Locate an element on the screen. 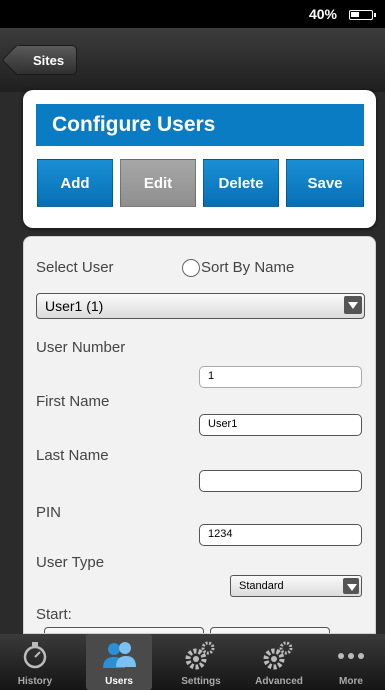 This screenshot has height=690, width=385. tab-settings-label: Settings is located at coordinates (201, 681).